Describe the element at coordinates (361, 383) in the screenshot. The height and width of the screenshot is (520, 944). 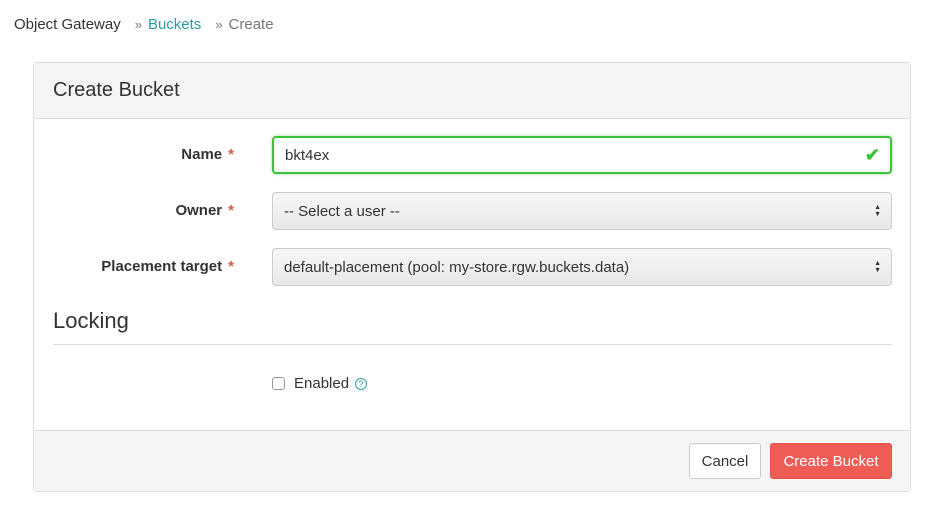
I see `help-icon: ?` at that location.